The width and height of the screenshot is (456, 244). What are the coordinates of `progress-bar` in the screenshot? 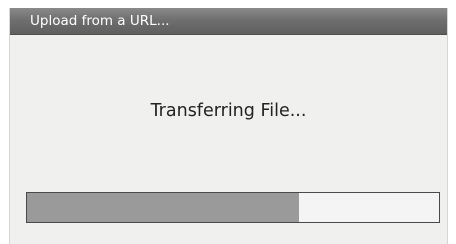 It's located at (233, 207).